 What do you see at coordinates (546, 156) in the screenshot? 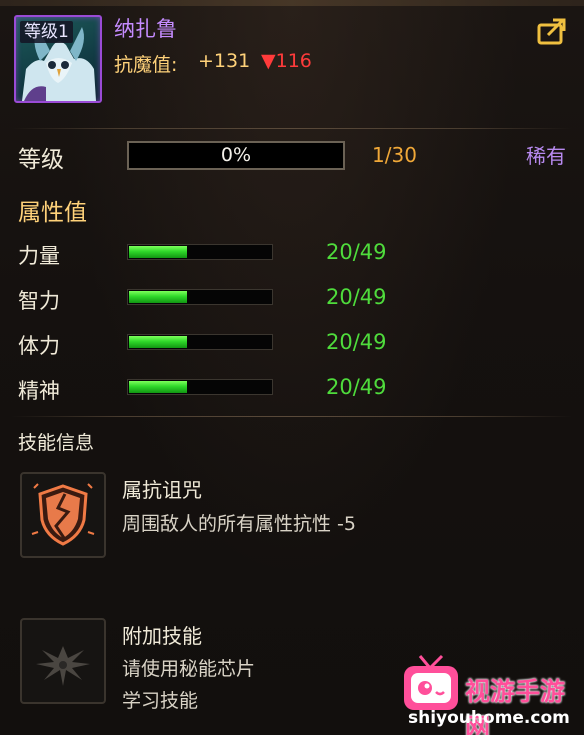
I see `rarity-label: 稀有` at bounding box center [546, 156].